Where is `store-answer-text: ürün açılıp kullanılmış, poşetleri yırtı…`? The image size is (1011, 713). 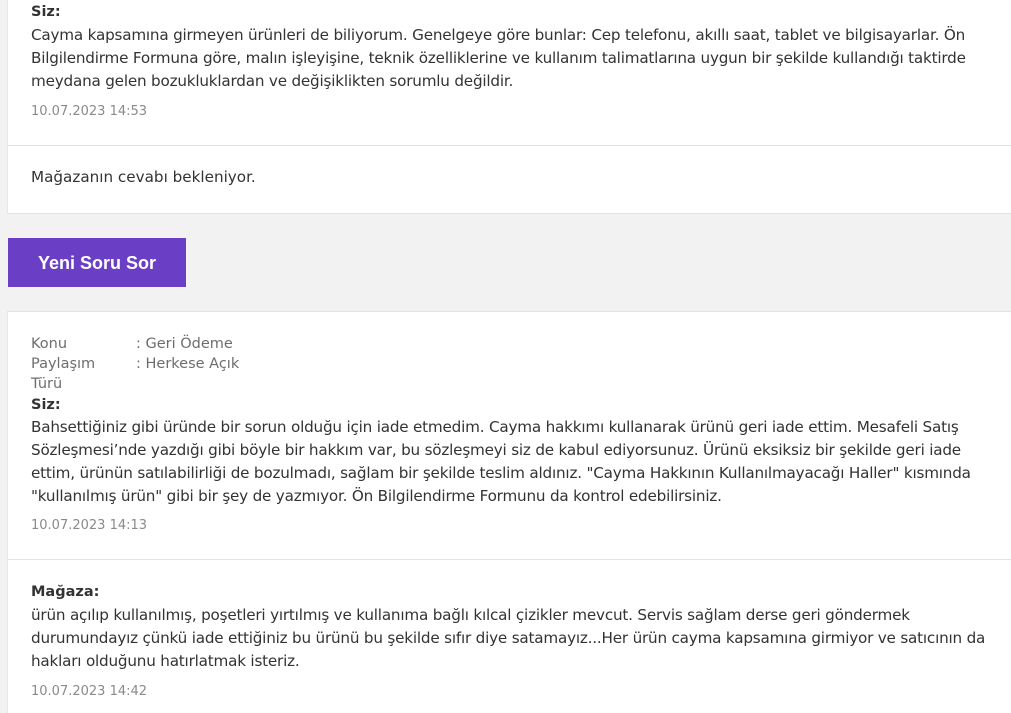
store-answer-text: ürün açılıp kullanılmış, poşetleri yırtı… is located at coordinates (508, 638).